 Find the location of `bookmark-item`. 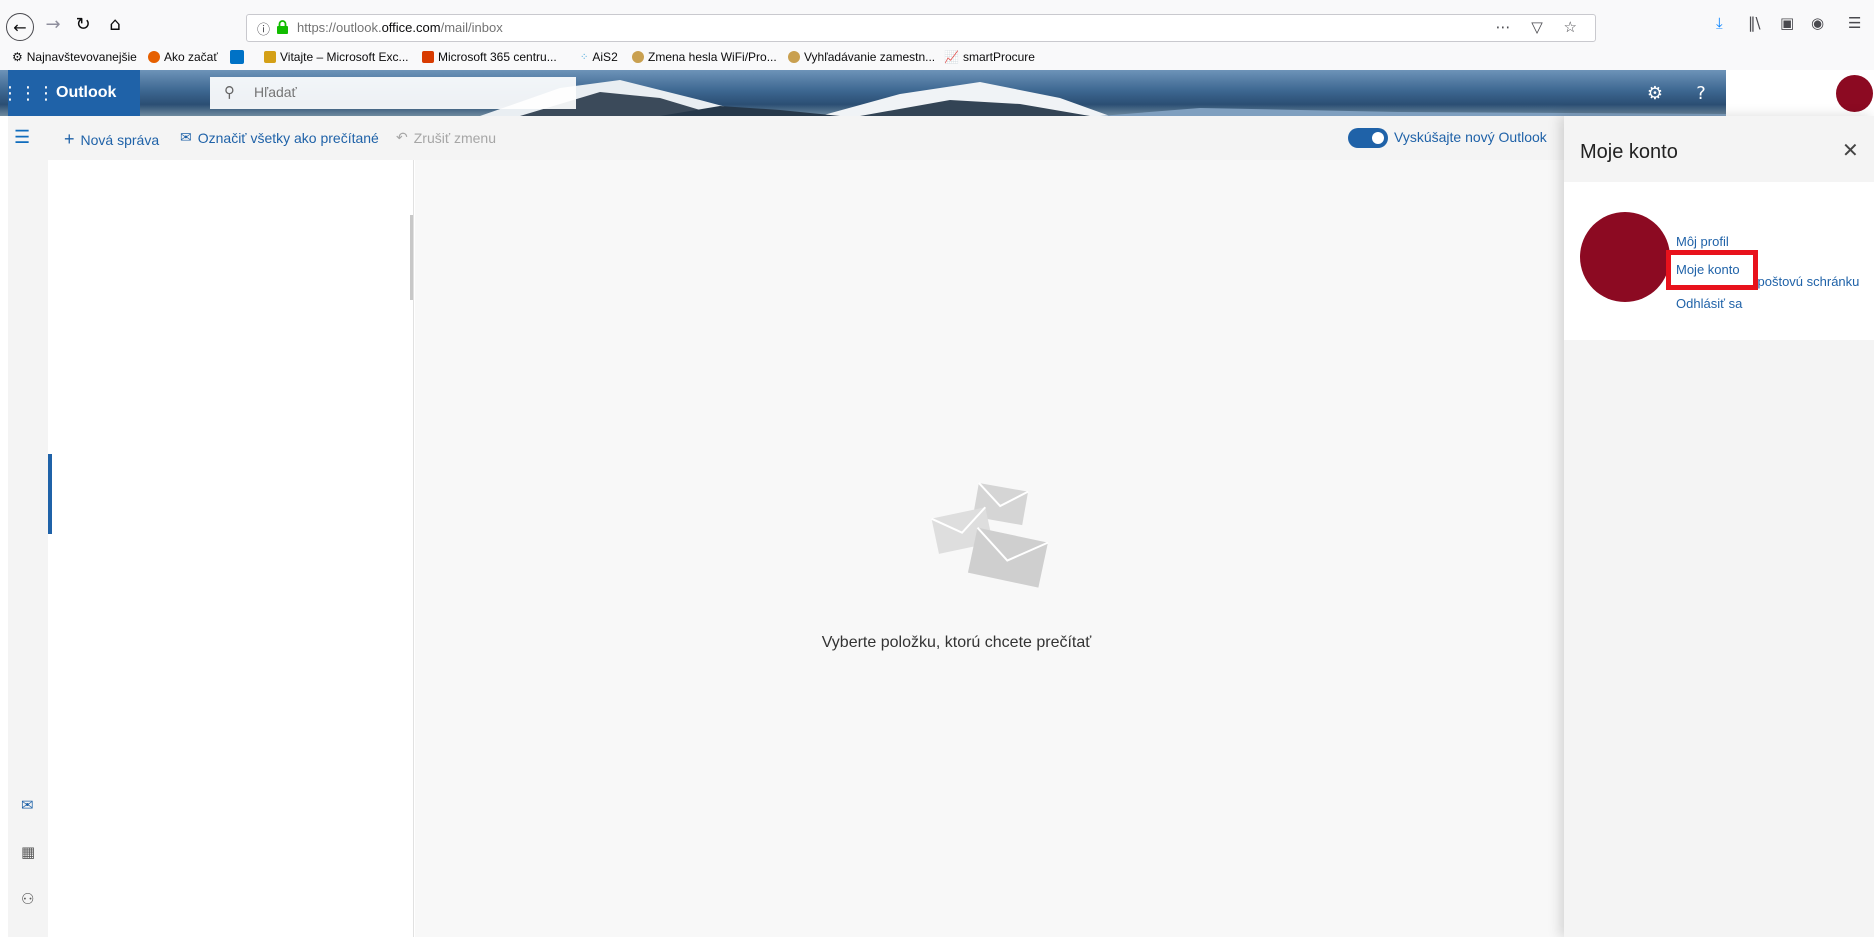

bookmark-item is located at coordinates (237, 57).